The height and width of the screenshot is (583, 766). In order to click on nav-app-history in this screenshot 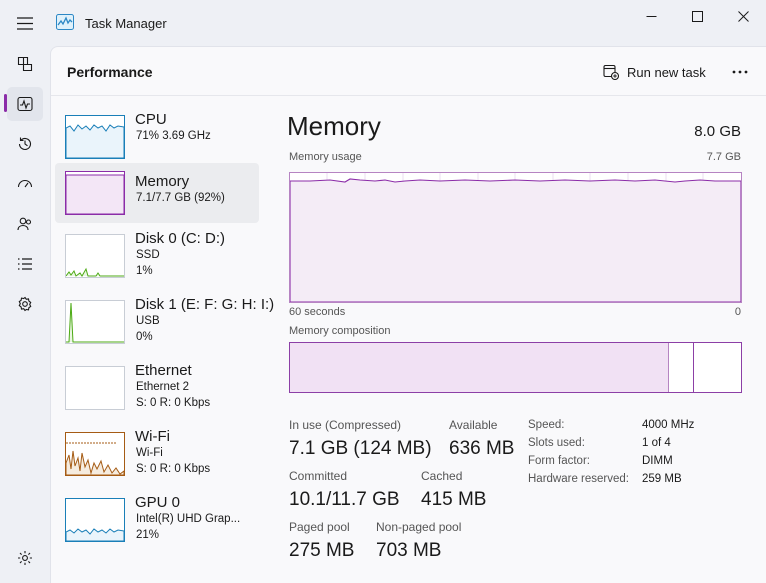, I will do `click(25, 144)`.